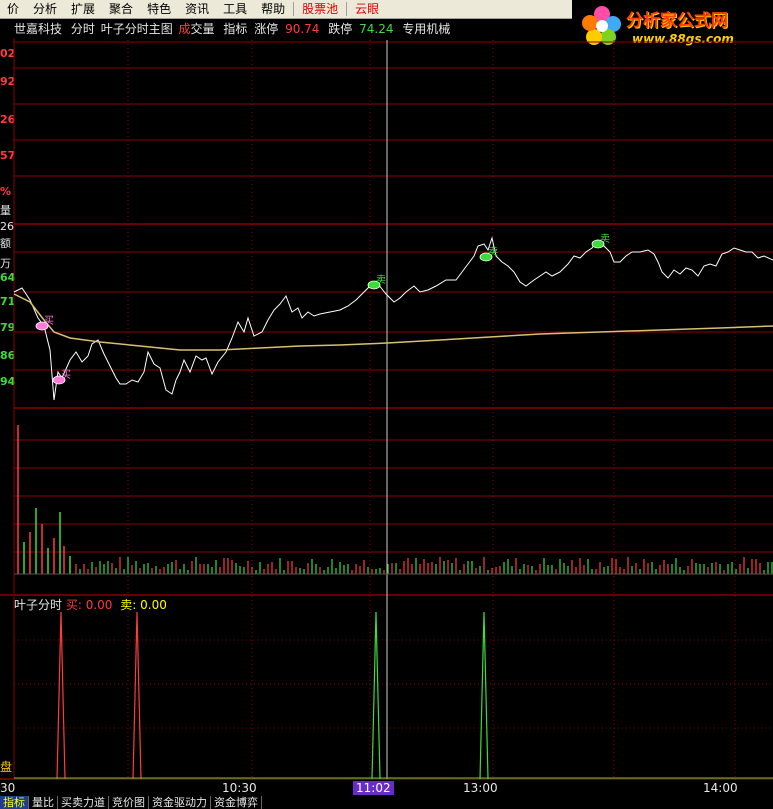  Describe the element at coordinates (38, 29) in the screenshot. I see `stock-name: 世嘉科技` at that location.